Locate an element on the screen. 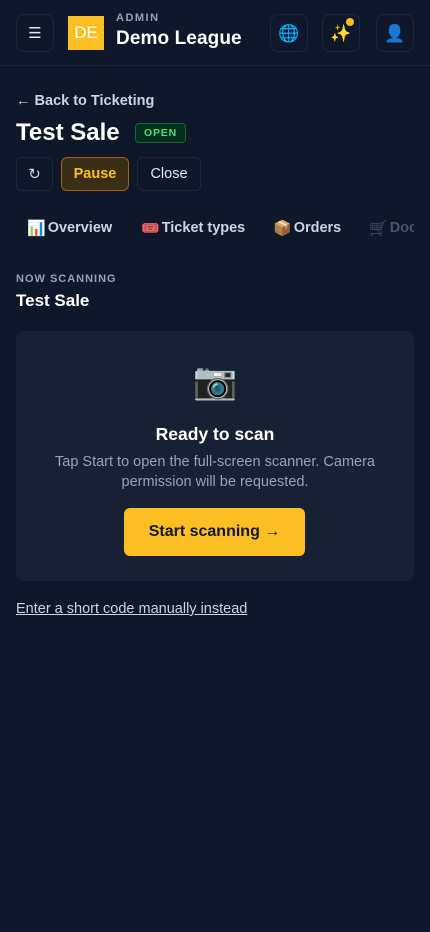 The width and height of the screenshot is (430, 932). tab-overview: 📊 Overview is located at coordinates (69, 228).